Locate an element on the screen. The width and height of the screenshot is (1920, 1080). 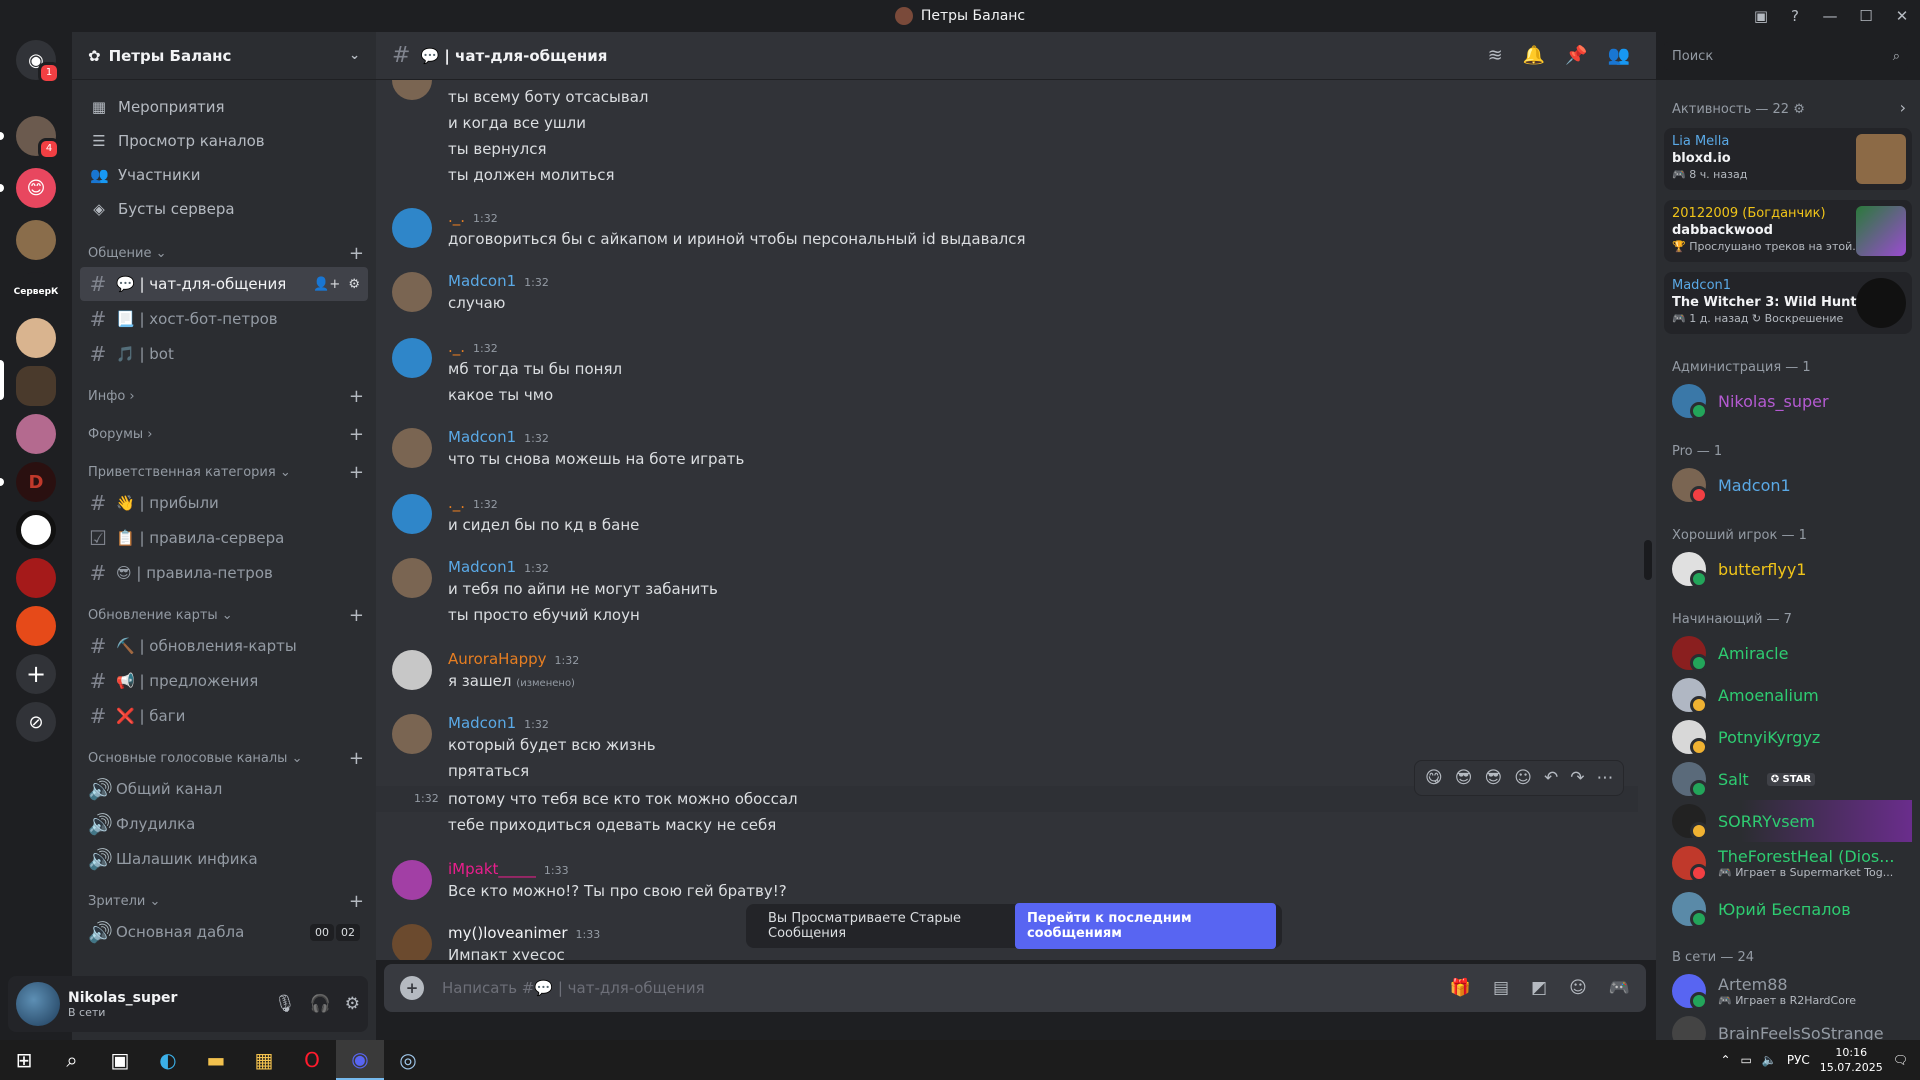
category-header: Приветственная категория ⌄ + is located at coordinates (224, 472).